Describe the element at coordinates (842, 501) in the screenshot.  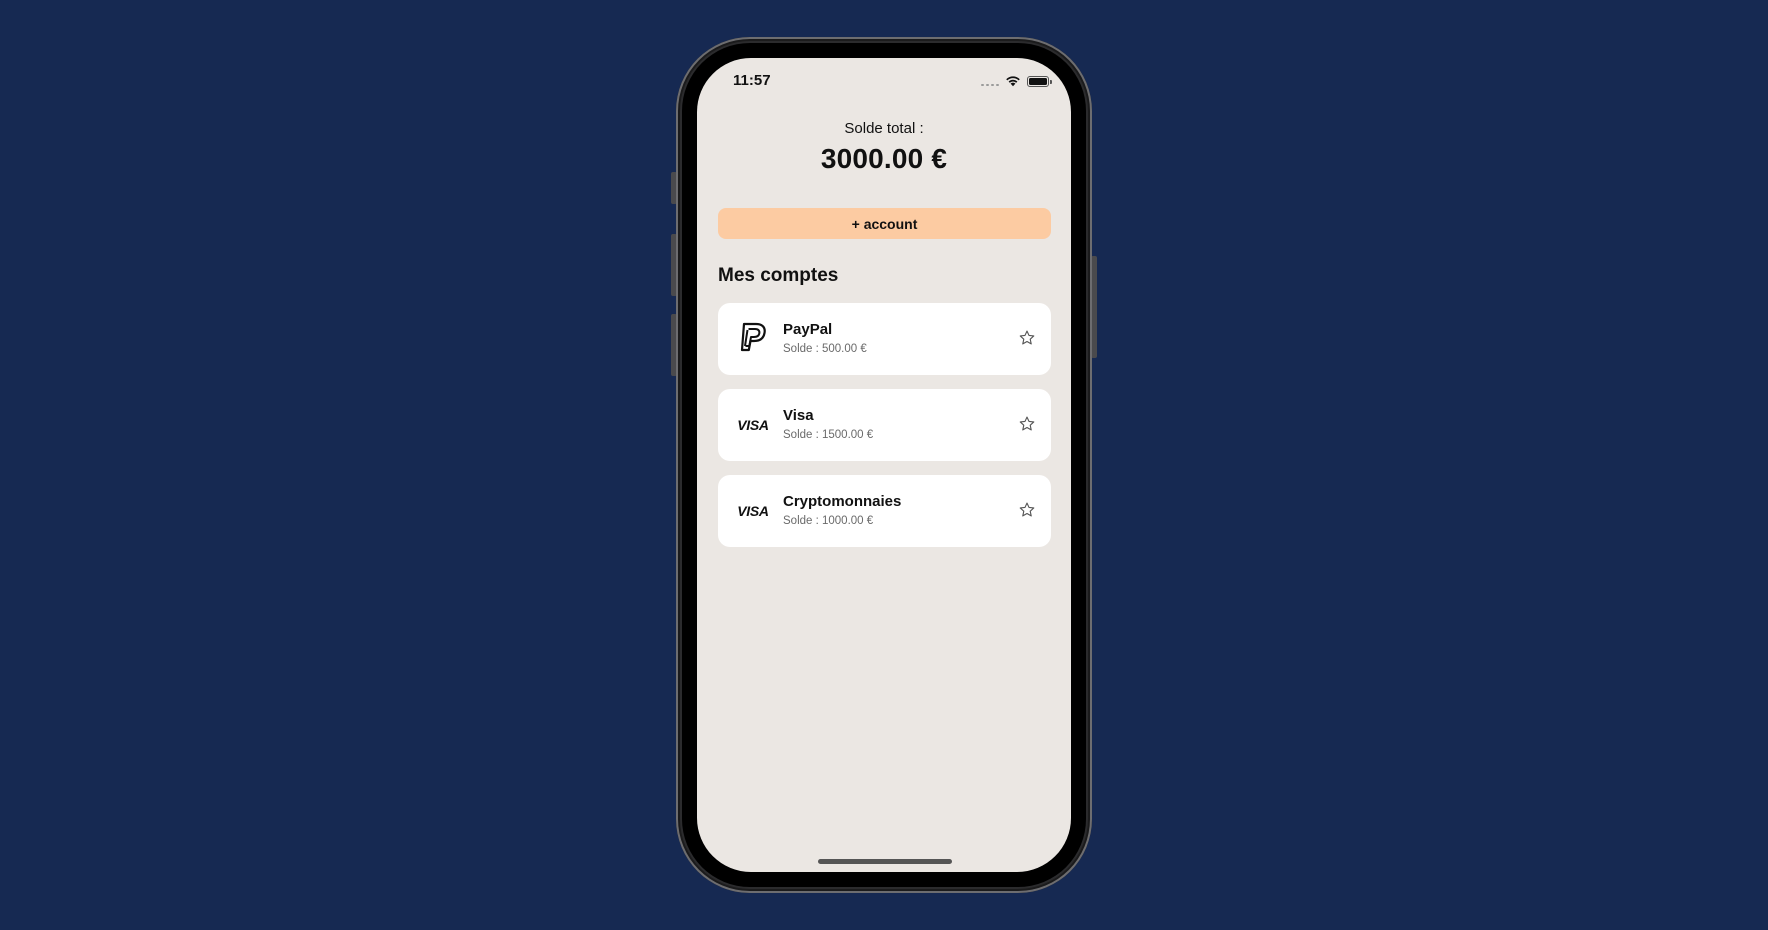
I see `account-name: Cryptomonnaies` at that location.